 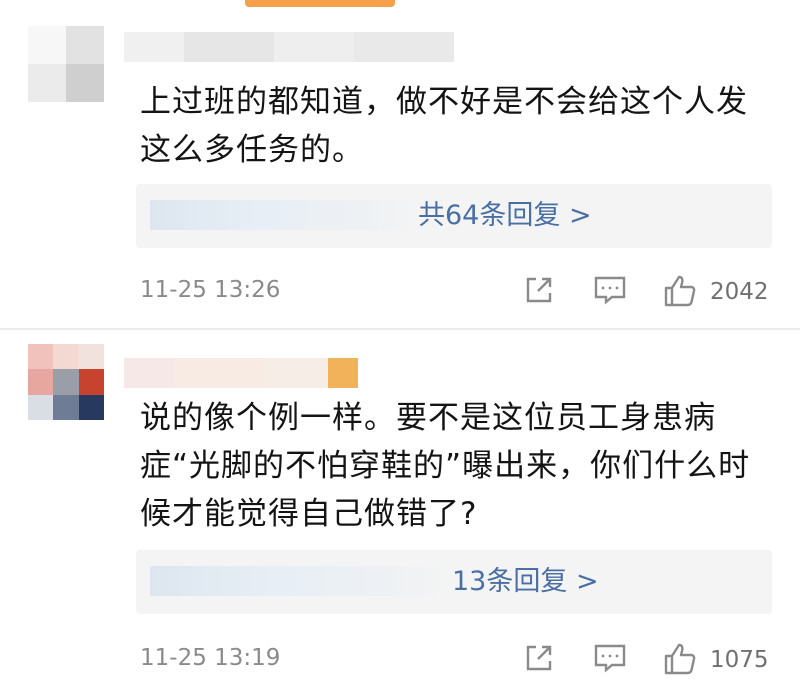 I want to click on like-button: 2042, so click(x=722, y=293).